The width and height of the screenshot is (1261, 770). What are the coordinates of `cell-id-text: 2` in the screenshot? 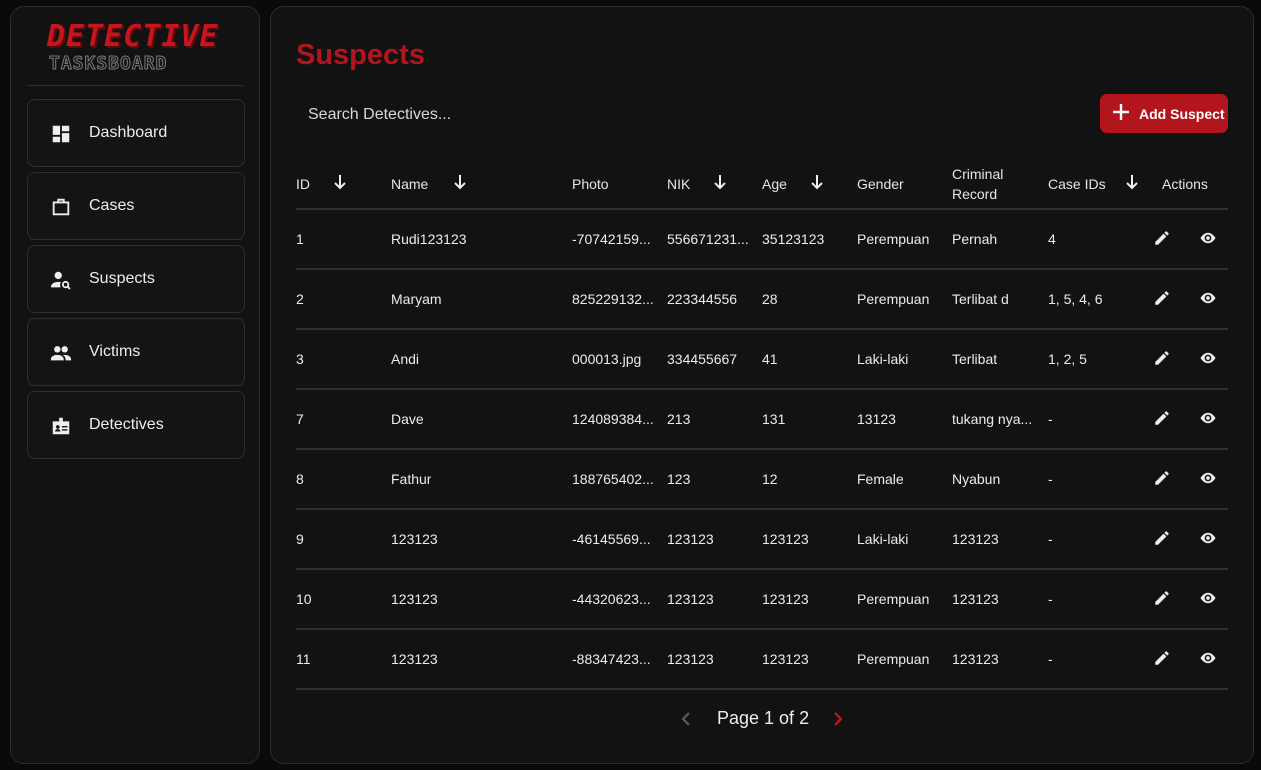 It's located at (300, 299).